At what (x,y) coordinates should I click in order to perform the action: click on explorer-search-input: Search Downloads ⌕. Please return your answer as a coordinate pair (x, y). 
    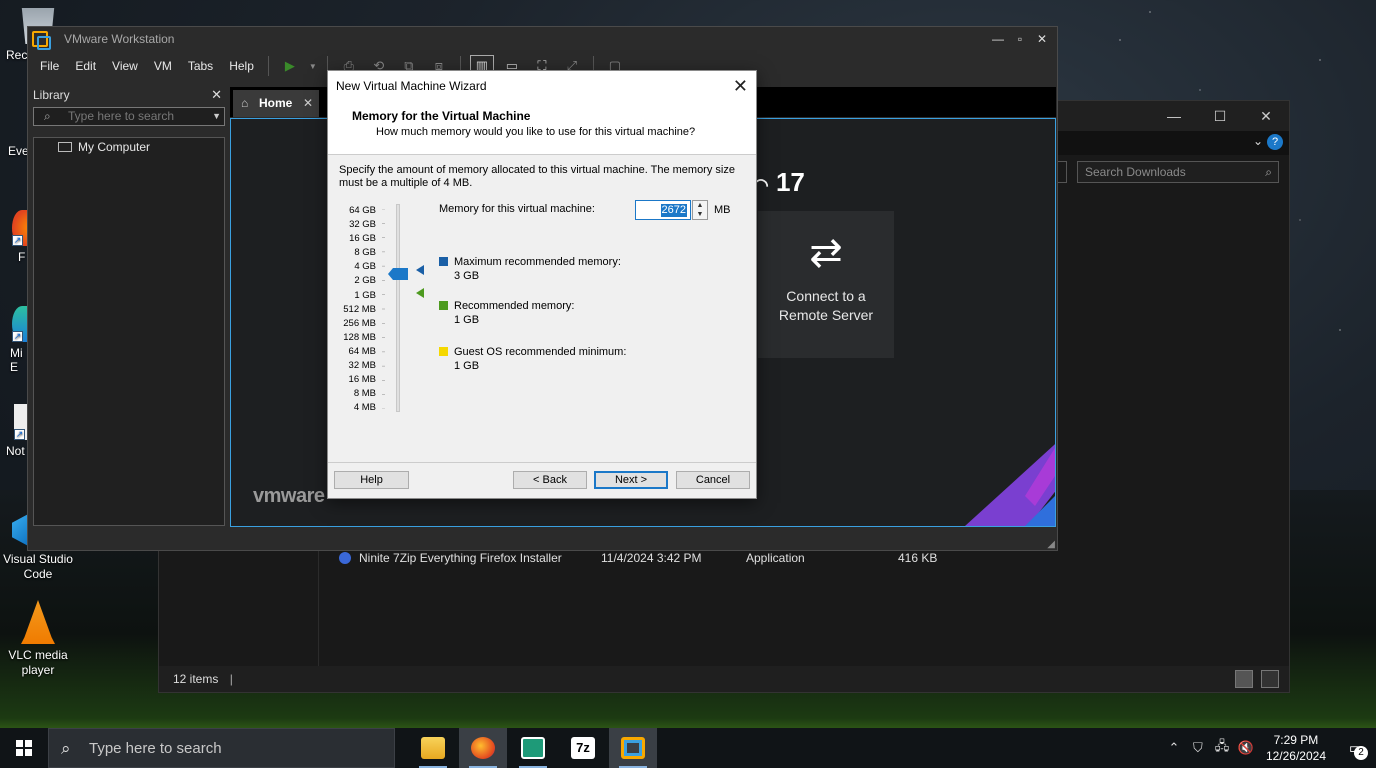
    Looking at the image, I should click on (1178, 172).